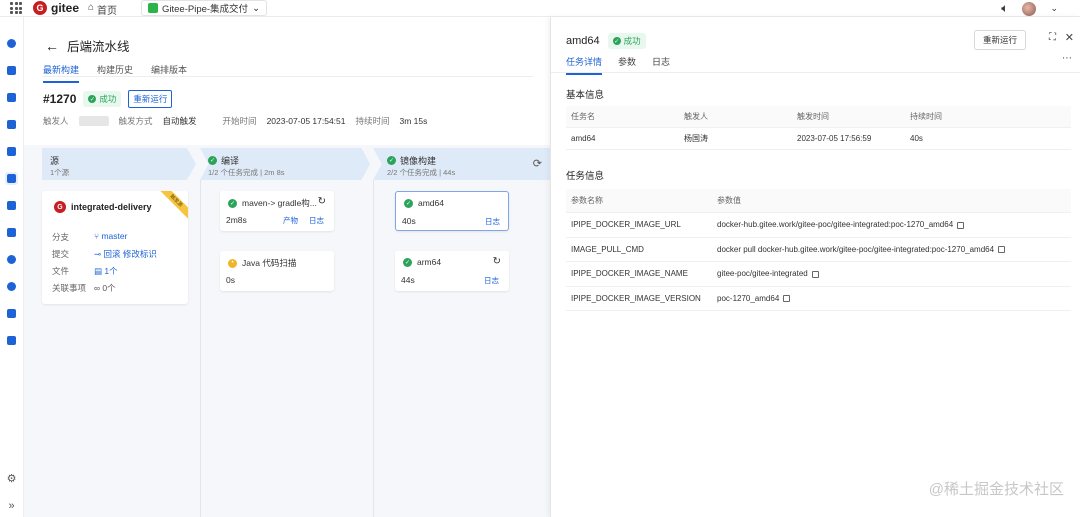 The height and width of the screenshot is (517, 1080). Describe the element at coordinates (765, 273) in the screenshot. I see `param-value: gitee-poc/gitee-integrated` at that location.